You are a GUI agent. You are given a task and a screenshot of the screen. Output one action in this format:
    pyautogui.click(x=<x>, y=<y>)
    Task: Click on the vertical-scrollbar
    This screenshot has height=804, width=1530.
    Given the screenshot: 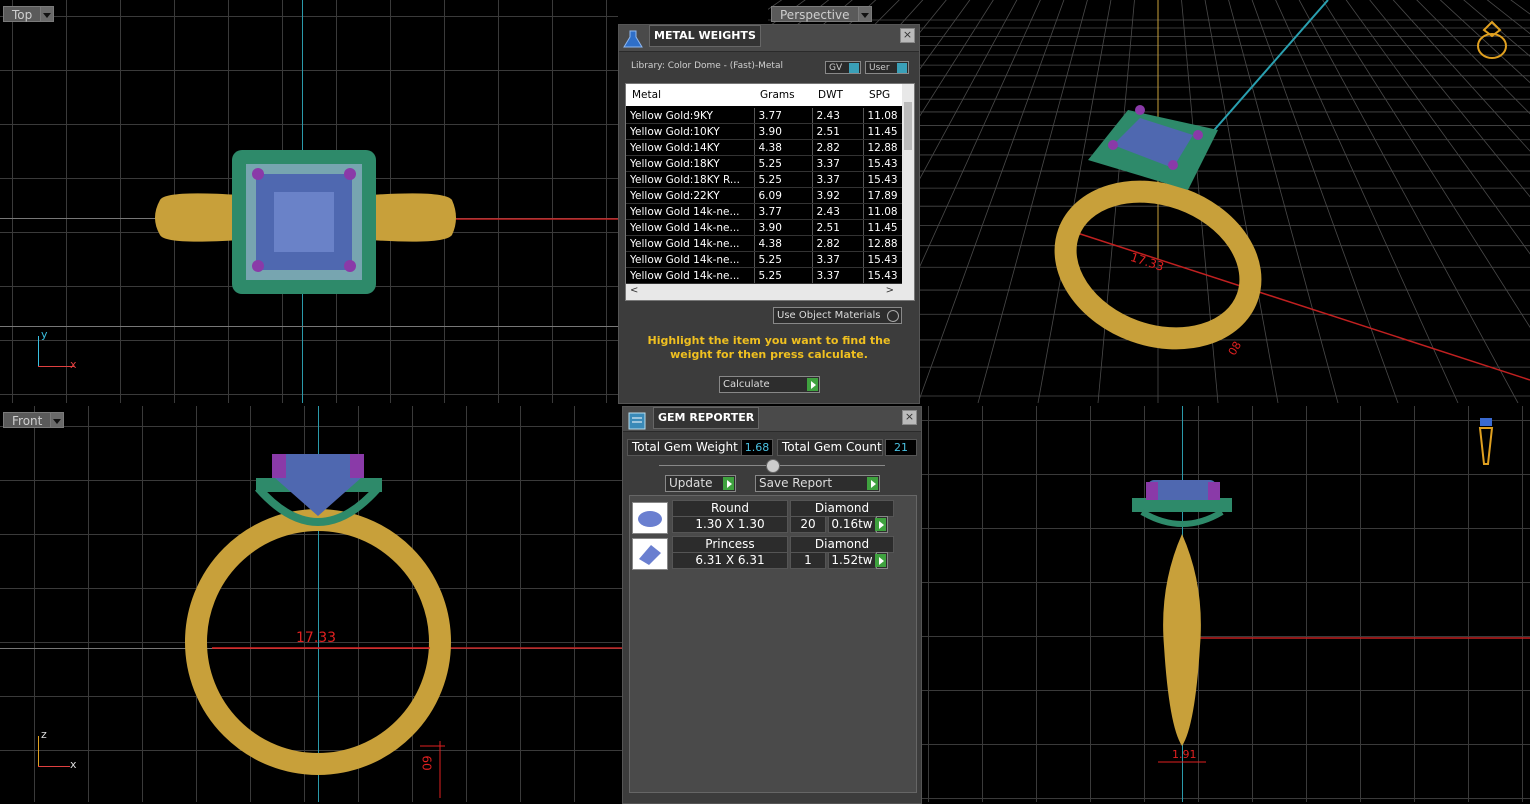 What is the action you would take?
    pyautogui.click(x=908, y=184)
    